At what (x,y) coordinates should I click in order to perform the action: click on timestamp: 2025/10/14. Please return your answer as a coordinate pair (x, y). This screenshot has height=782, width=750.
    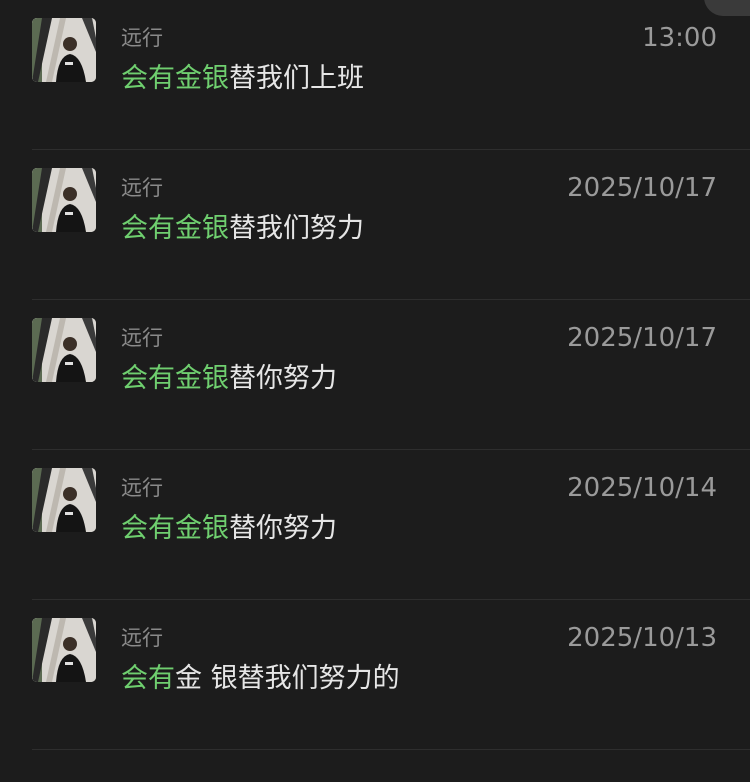
    Looking at the image, I should click on (642, 488).